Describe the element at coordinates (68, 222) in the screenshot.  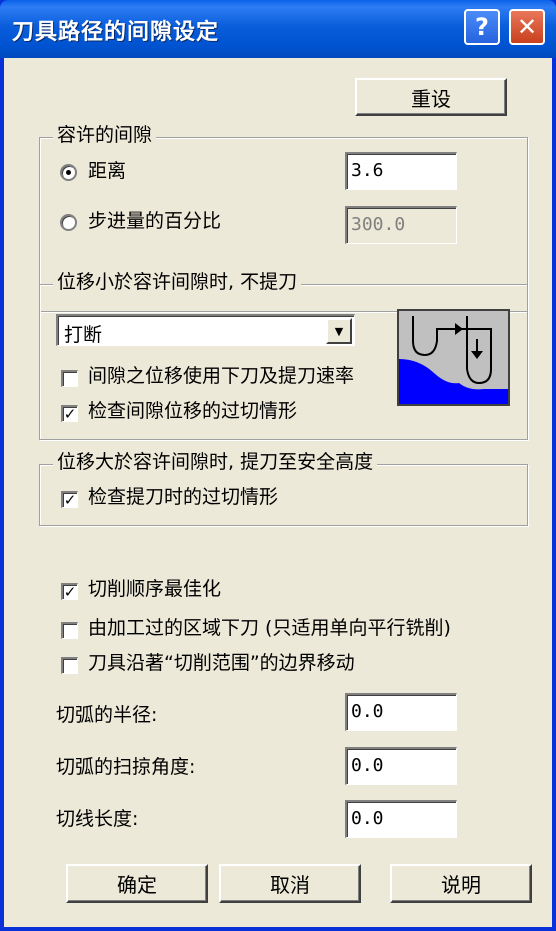
I see `percent-radio` at that location.